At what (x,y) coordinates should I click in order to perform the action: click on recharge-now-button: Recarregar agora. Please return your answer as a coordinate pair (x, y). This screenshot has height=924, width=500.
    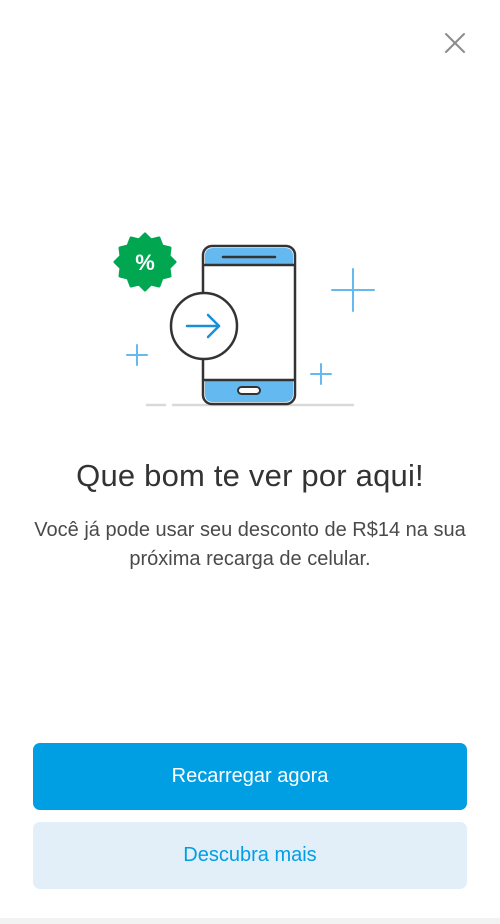
    Looking at the image, I should click on (250, 776).